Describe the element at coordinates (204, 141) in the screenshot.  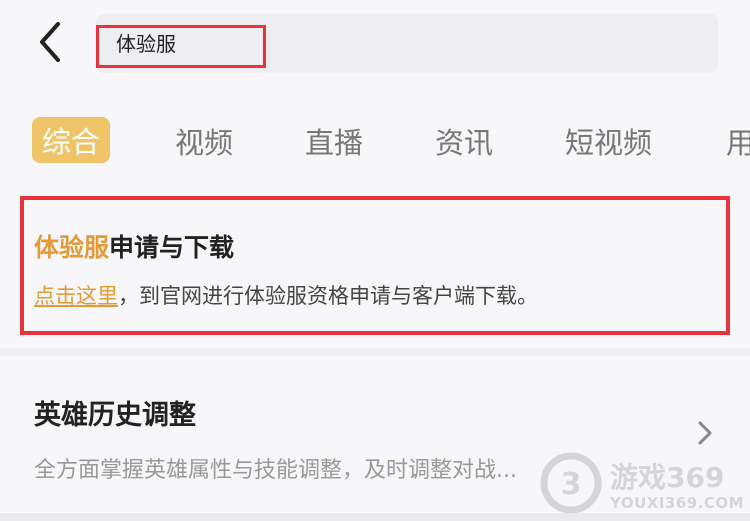
I see `tab-video: 视频` at that location.